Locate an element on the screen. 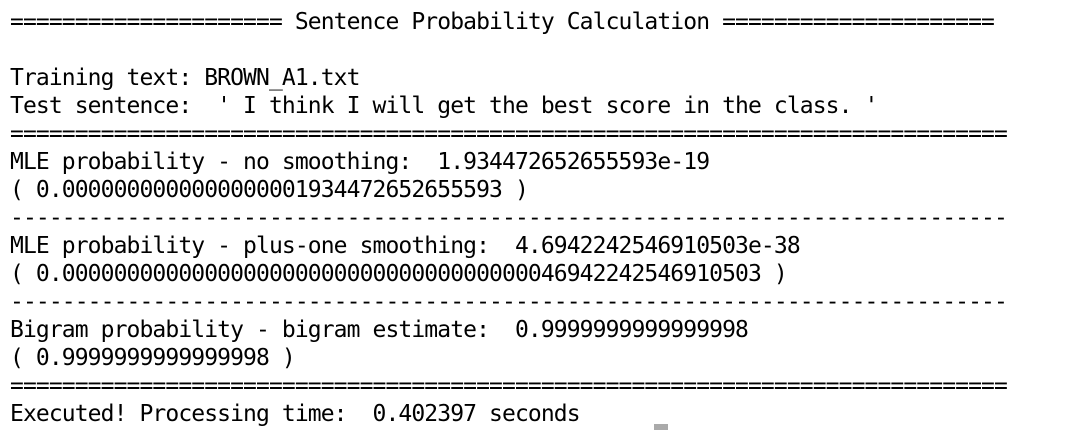 The image size is (1088, 432). terminal-cursor is located at coordinates (661, 427).